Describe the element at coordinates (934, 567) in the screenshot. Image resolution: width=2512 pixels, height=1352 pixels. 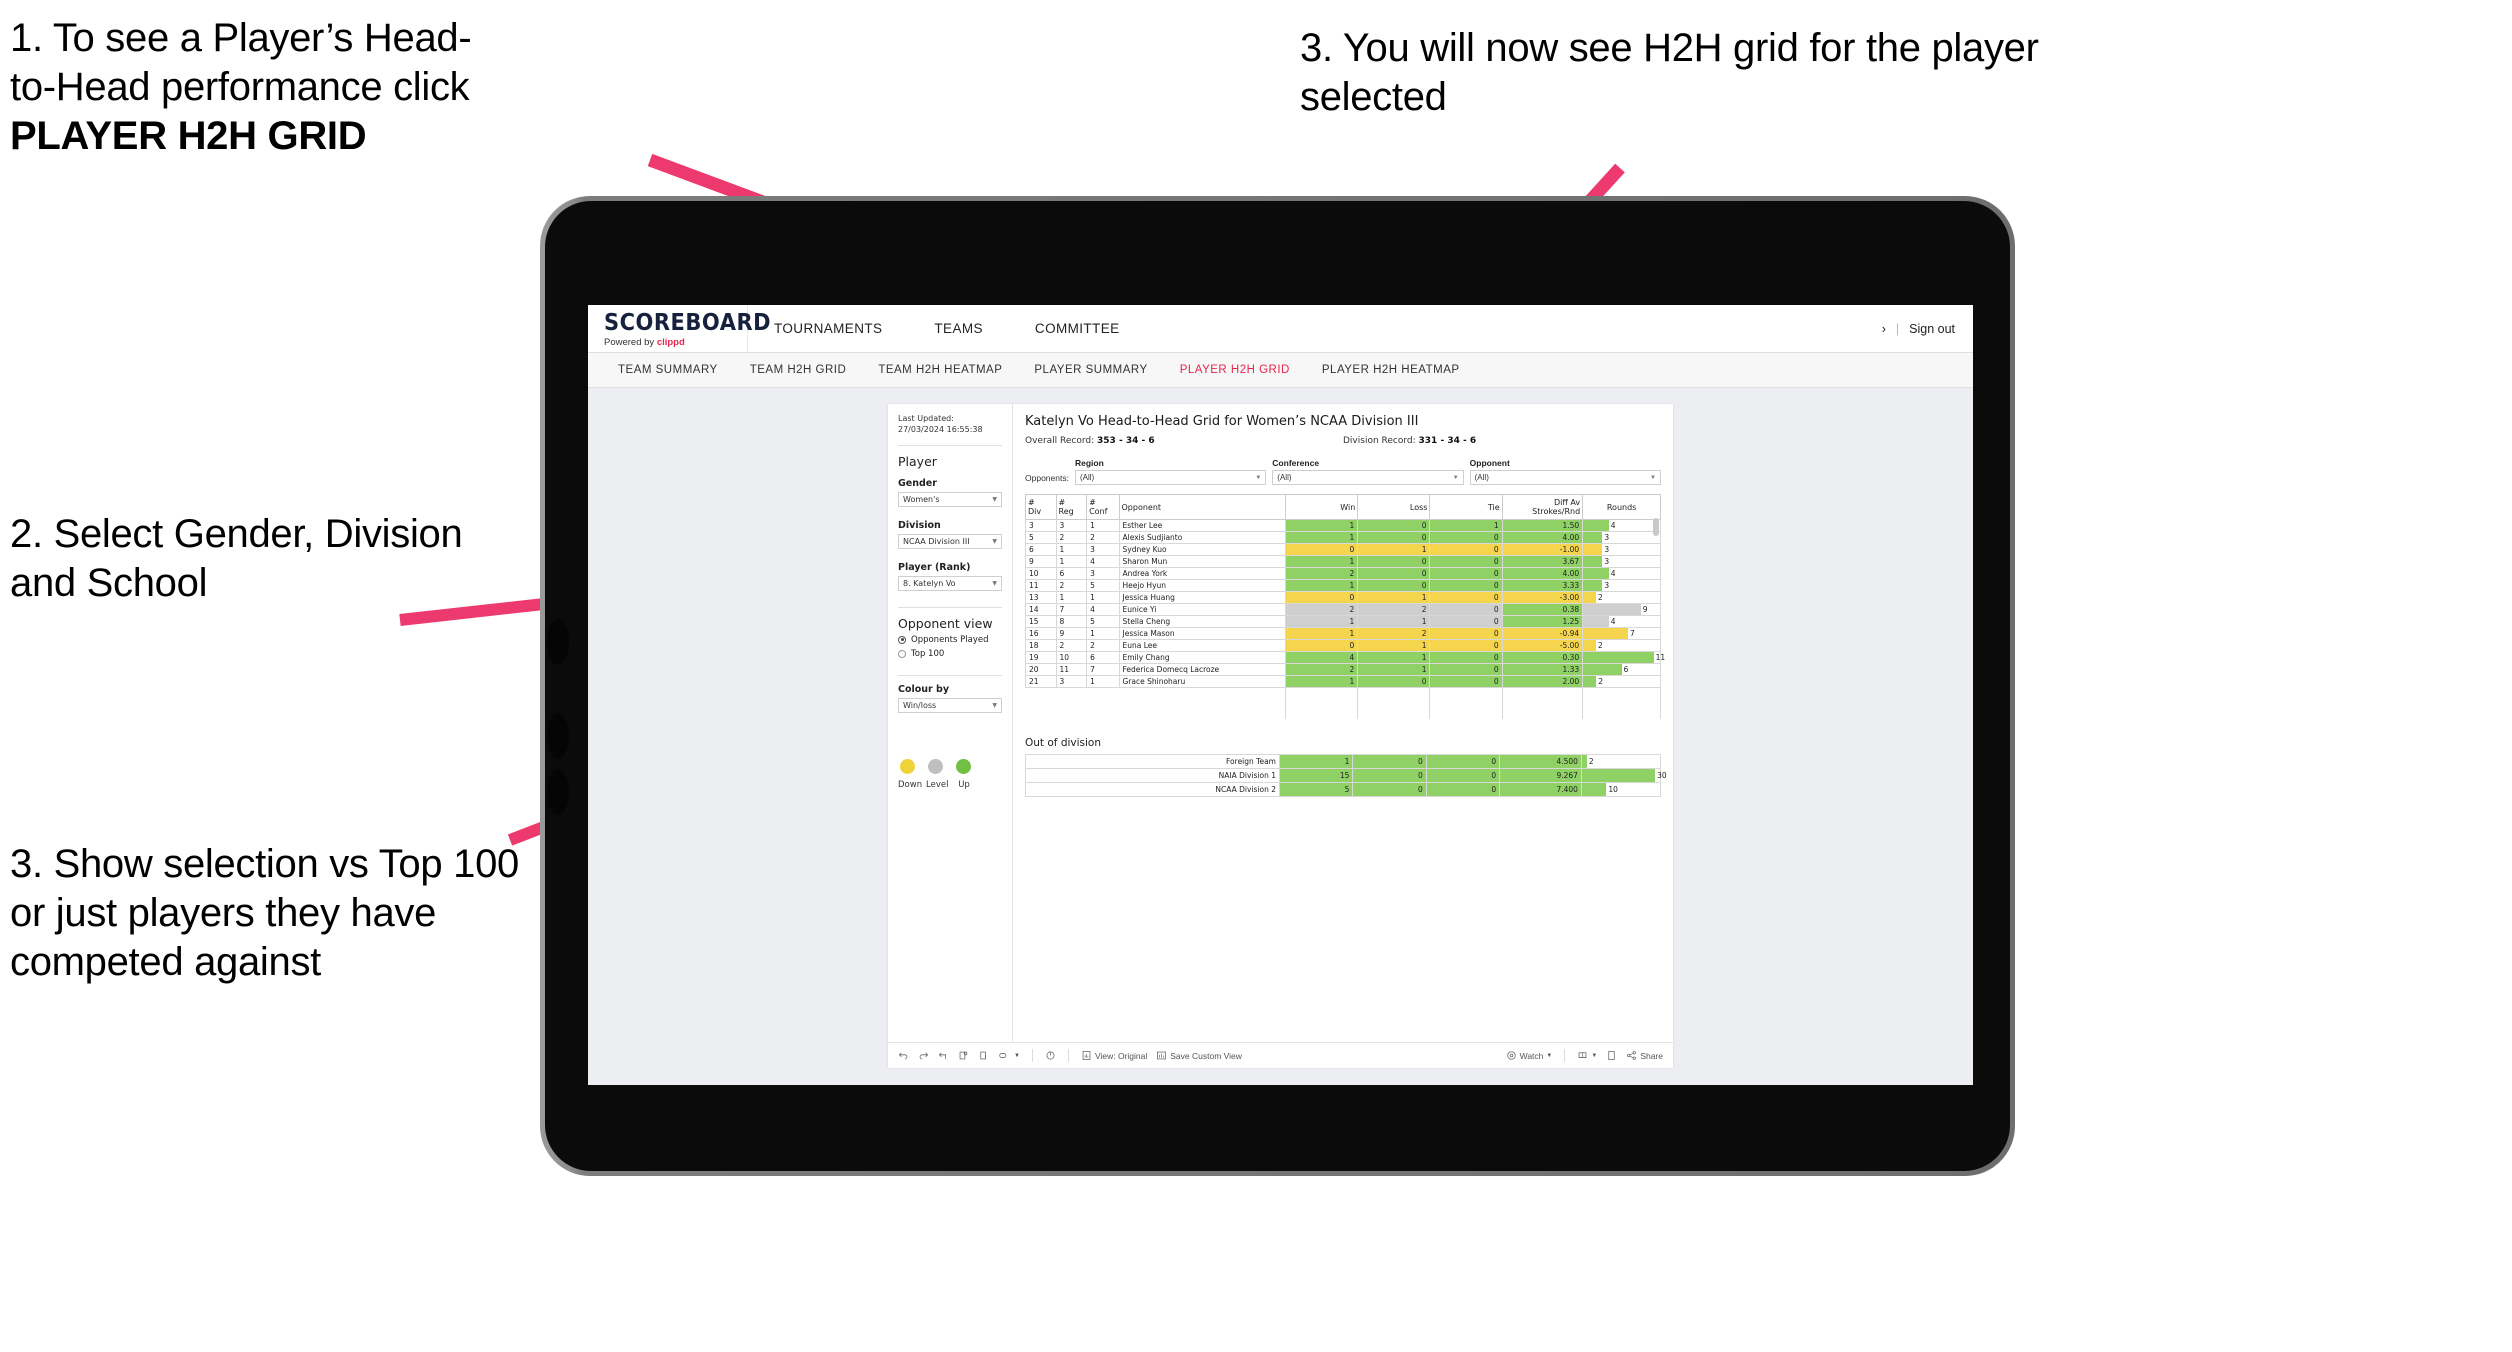
I see `player-rank-label: Player (Rank)` at that location.